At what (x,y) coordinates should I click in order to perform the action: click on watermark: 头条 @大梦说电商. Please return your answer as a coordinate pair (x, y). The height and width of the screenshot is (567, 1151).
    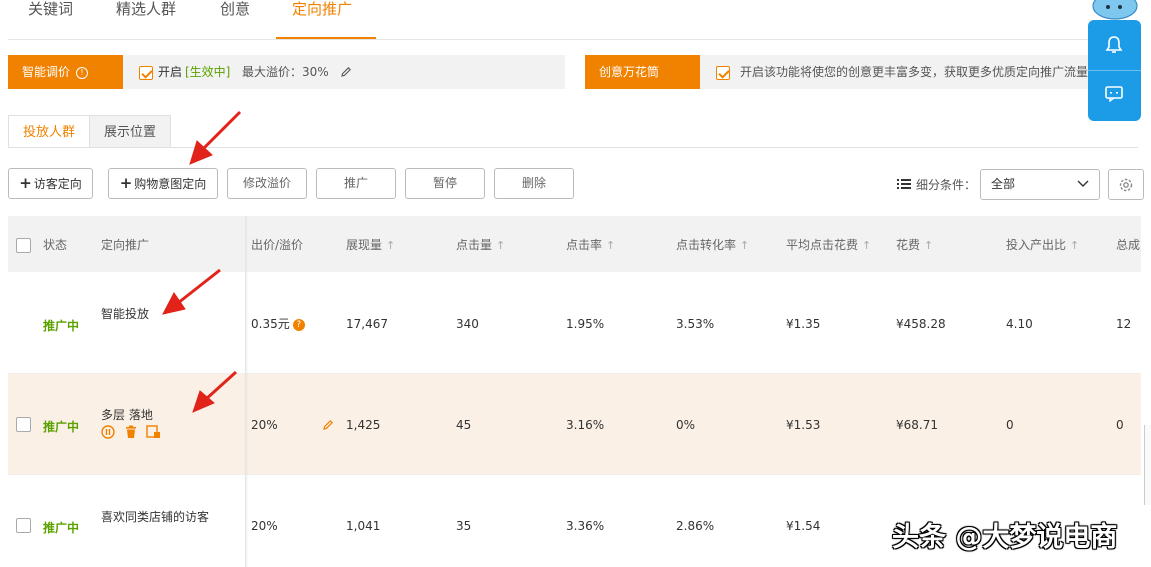
    Looking at the image, I should click on (1005, 537).